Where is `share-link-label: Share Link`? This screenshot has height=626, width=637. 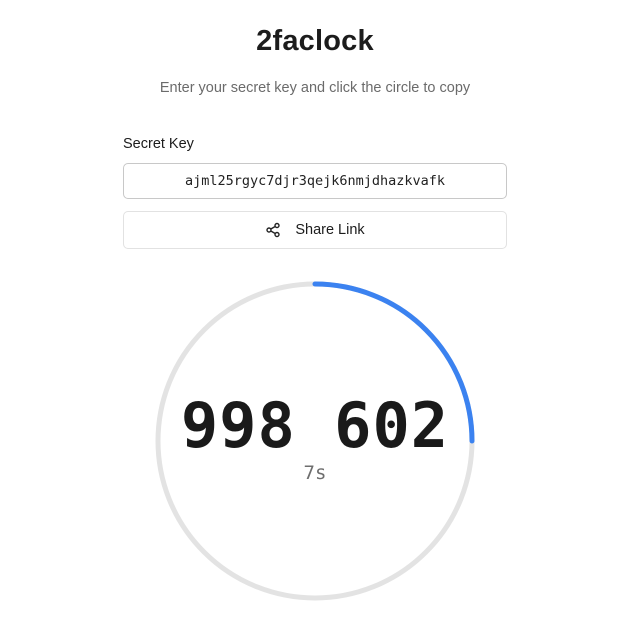 share-link-label: Share Link is located at coordinates (330, 230).